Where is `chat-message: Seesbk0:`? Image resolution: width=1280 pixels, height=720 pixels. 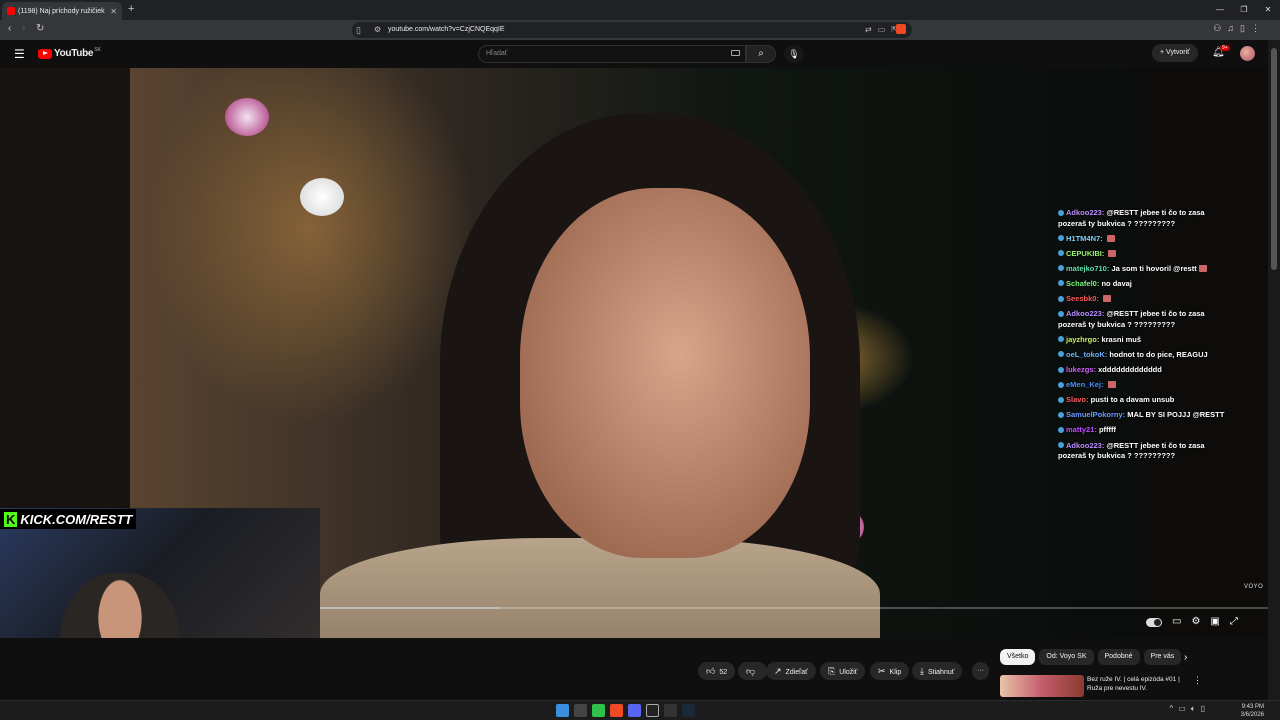 chat-message: Seesbk0: is located at coordinates (1145, 299).